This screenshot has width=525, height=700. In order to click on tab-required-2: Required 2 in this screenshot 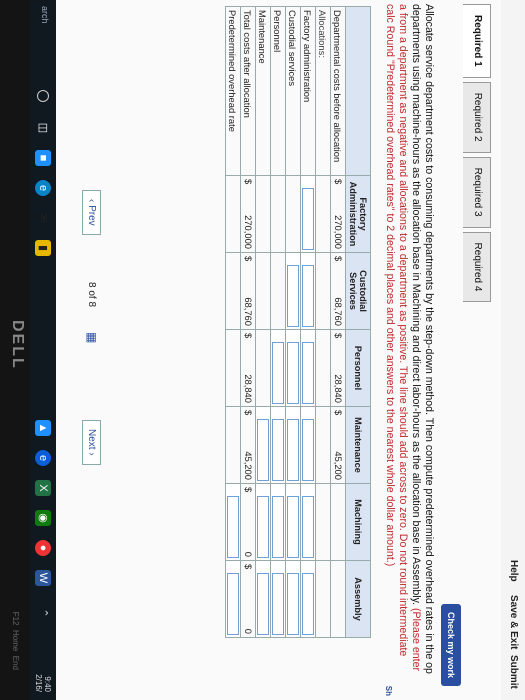, I will do `click(477, 117)`.